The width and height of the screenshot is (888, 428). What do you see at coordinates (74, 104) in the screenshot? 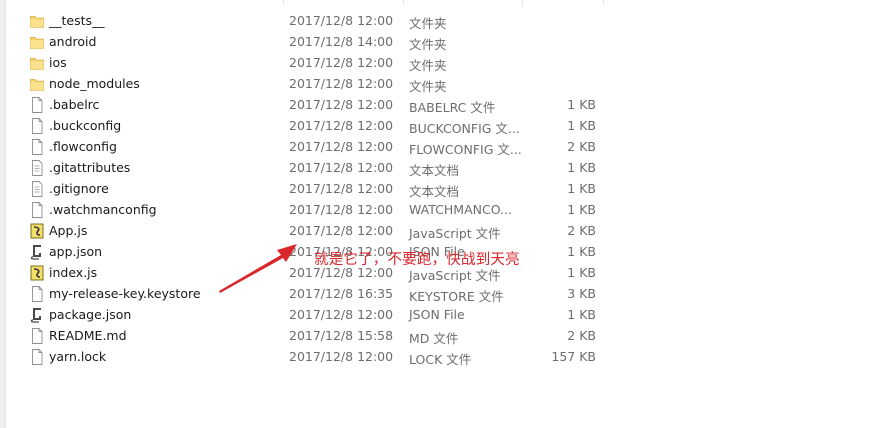
I see `file-name: .babelrc` at bounding box center [74, 104].